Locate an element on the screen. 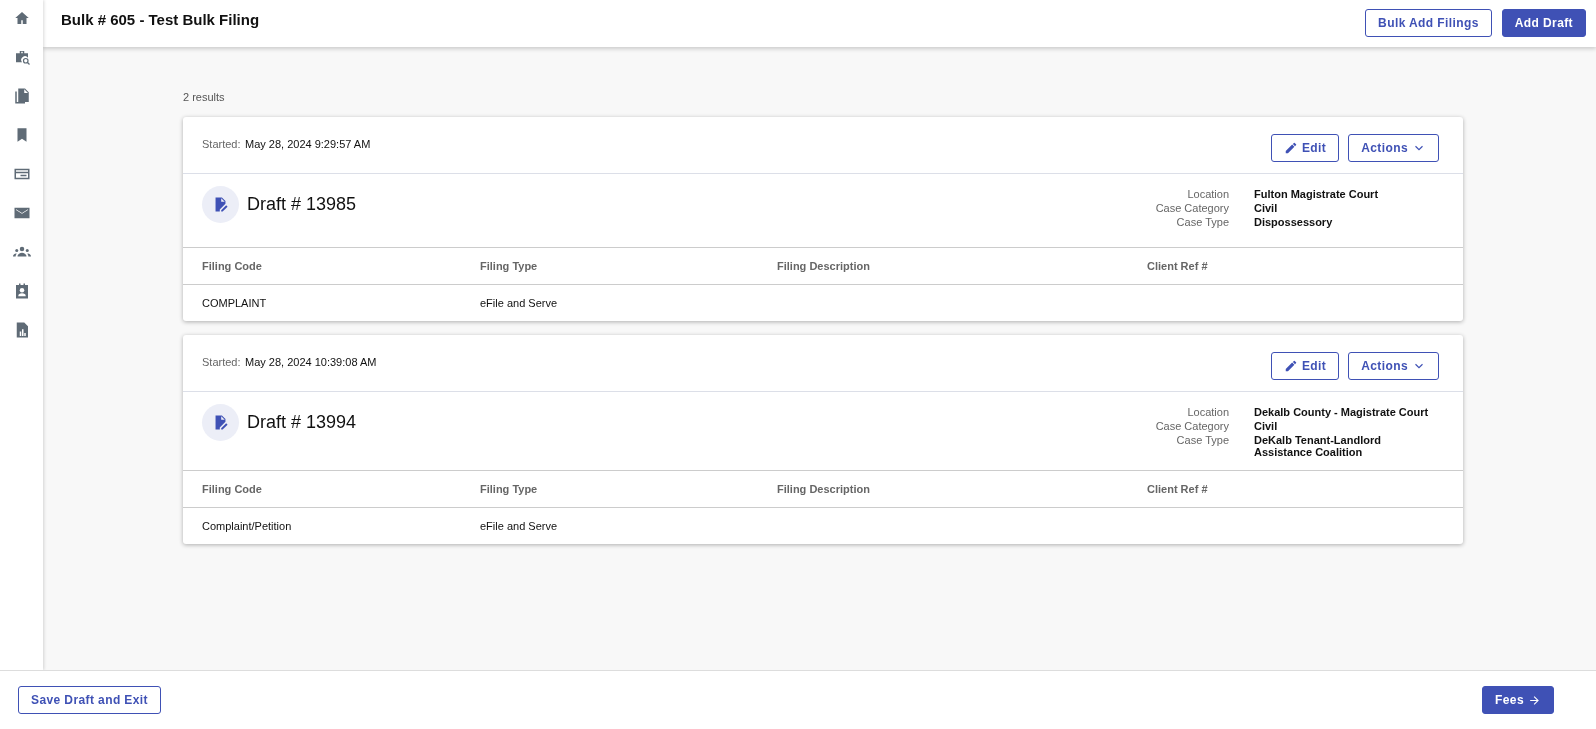  started-date: May 28, 2024 9:29:57 AM is located at coordinates (308, 144).